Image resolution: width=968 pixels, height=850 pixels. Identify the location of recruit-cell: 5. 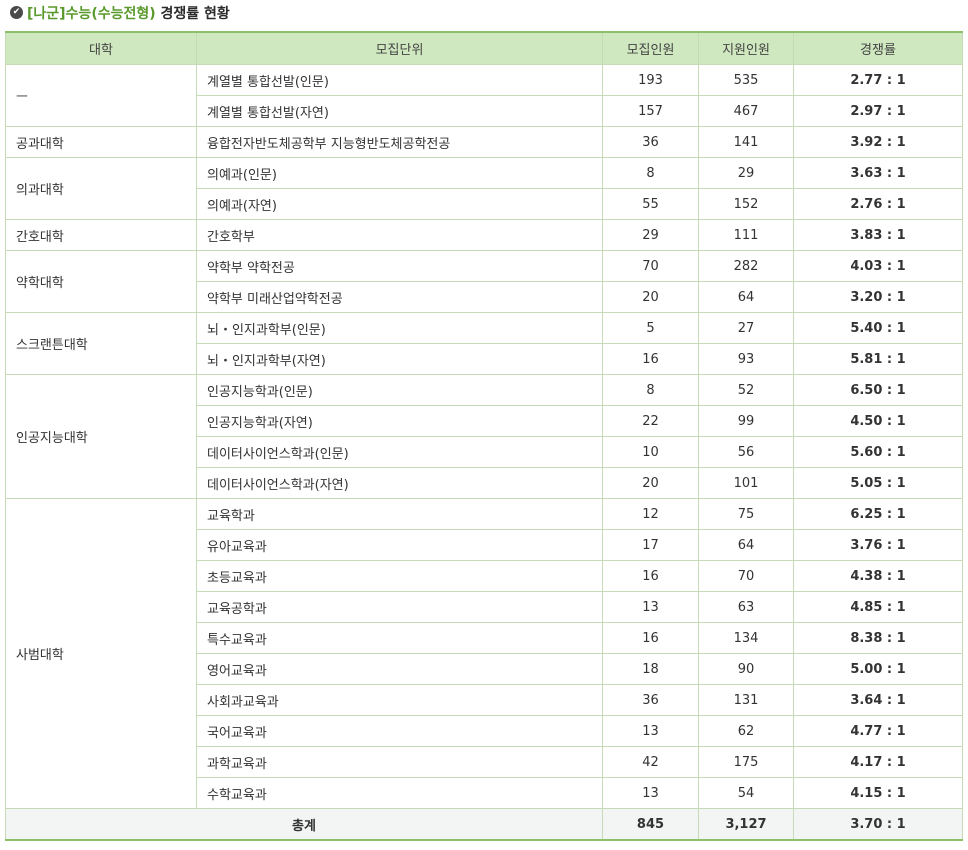
(650, 328).